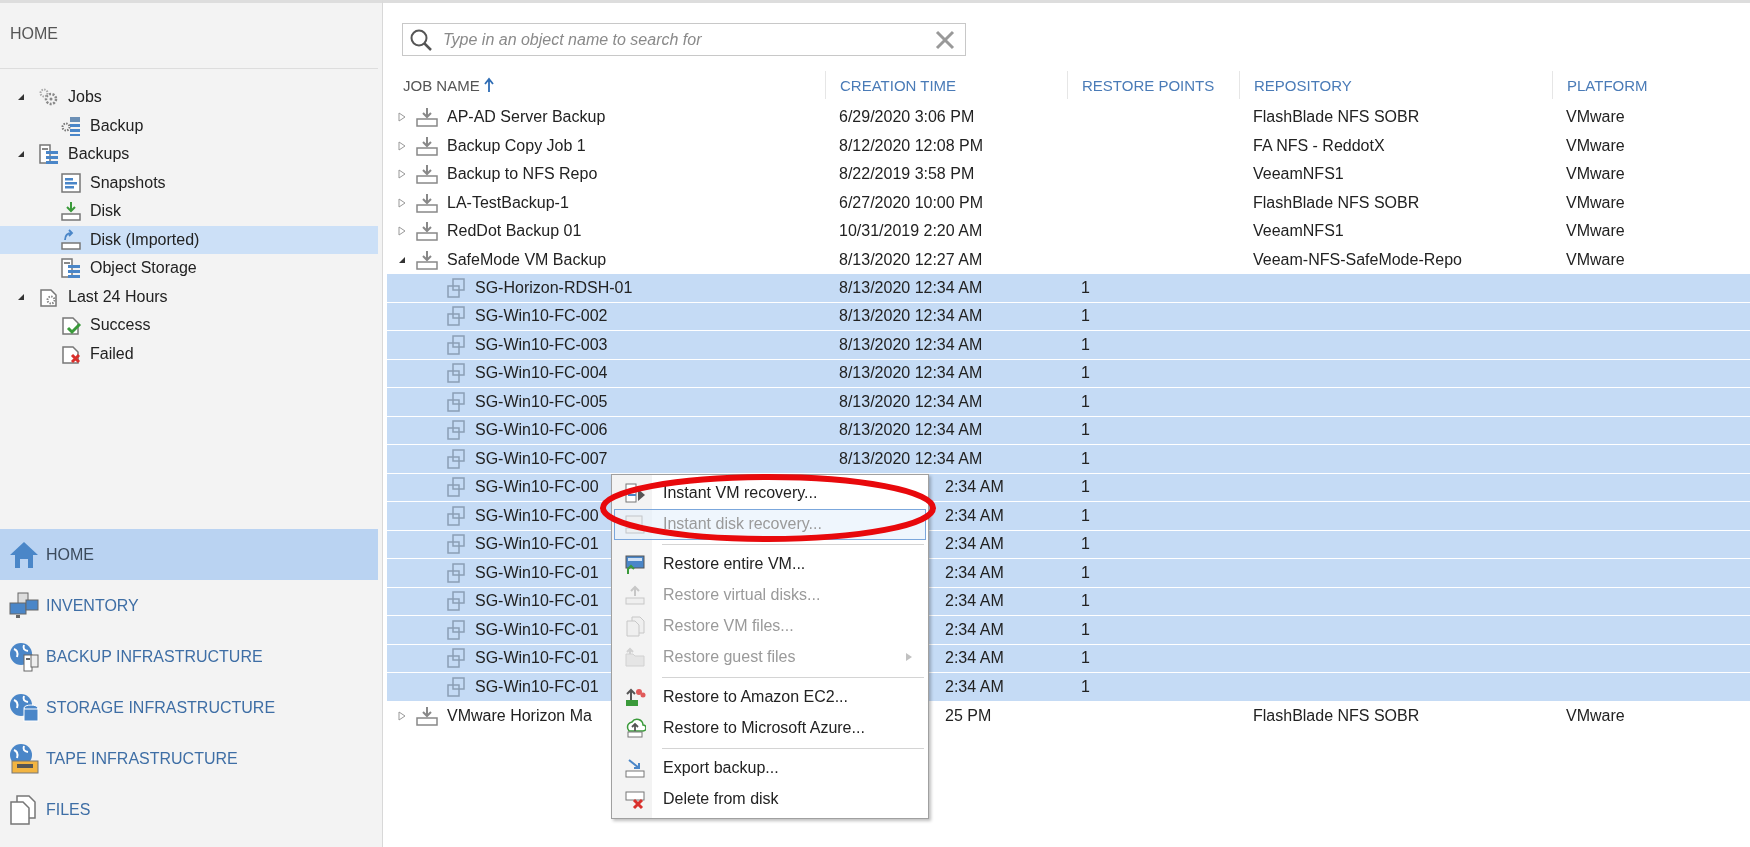 This screenshot has width=1750, height=847. Describe the element at coordinates (635, 626) in the screenshot. I see `documents-icon` at that location.